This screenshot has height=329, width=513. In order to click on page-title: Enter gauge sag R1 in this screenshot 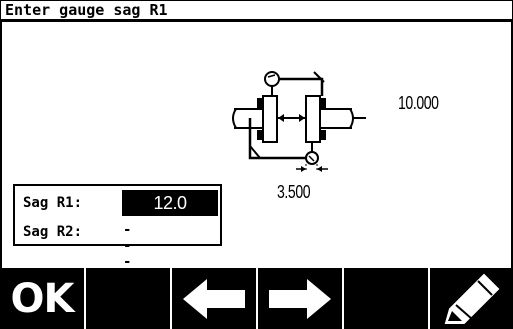, I will do `click(86, 10)`.